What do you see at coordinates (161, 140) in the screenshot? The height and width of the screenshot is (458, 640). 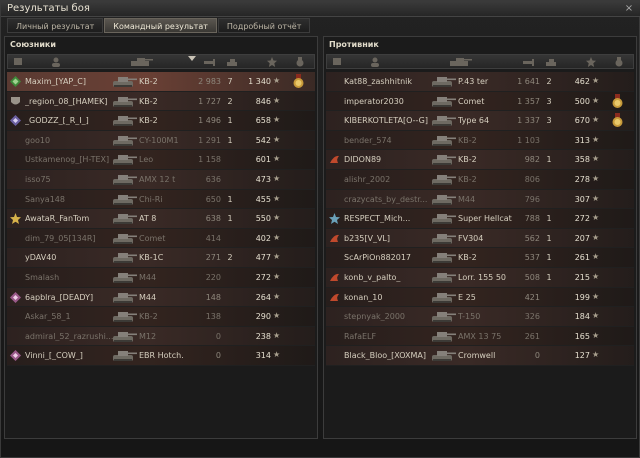 I see `table-row: goo10 CY-100M1 1 291 1 542 ★` at bounding box center [161, 140].